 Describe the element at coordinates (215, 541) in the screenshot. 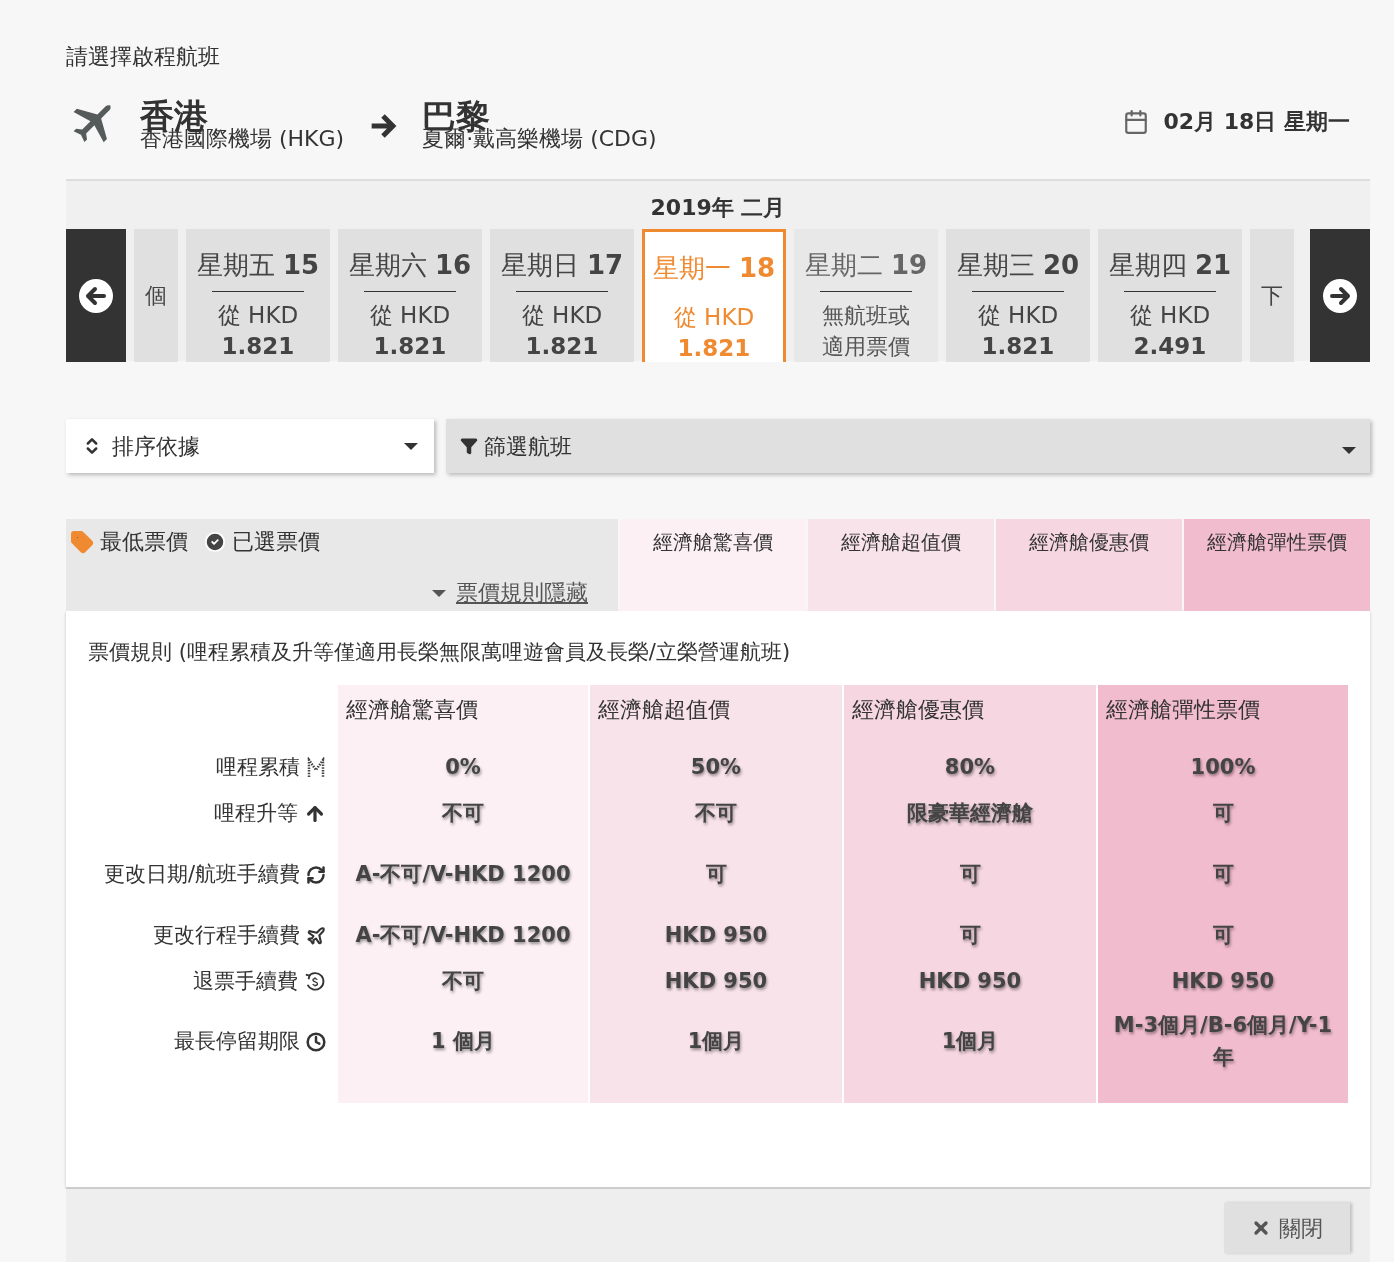

I see `check-circle-icon` at that location.